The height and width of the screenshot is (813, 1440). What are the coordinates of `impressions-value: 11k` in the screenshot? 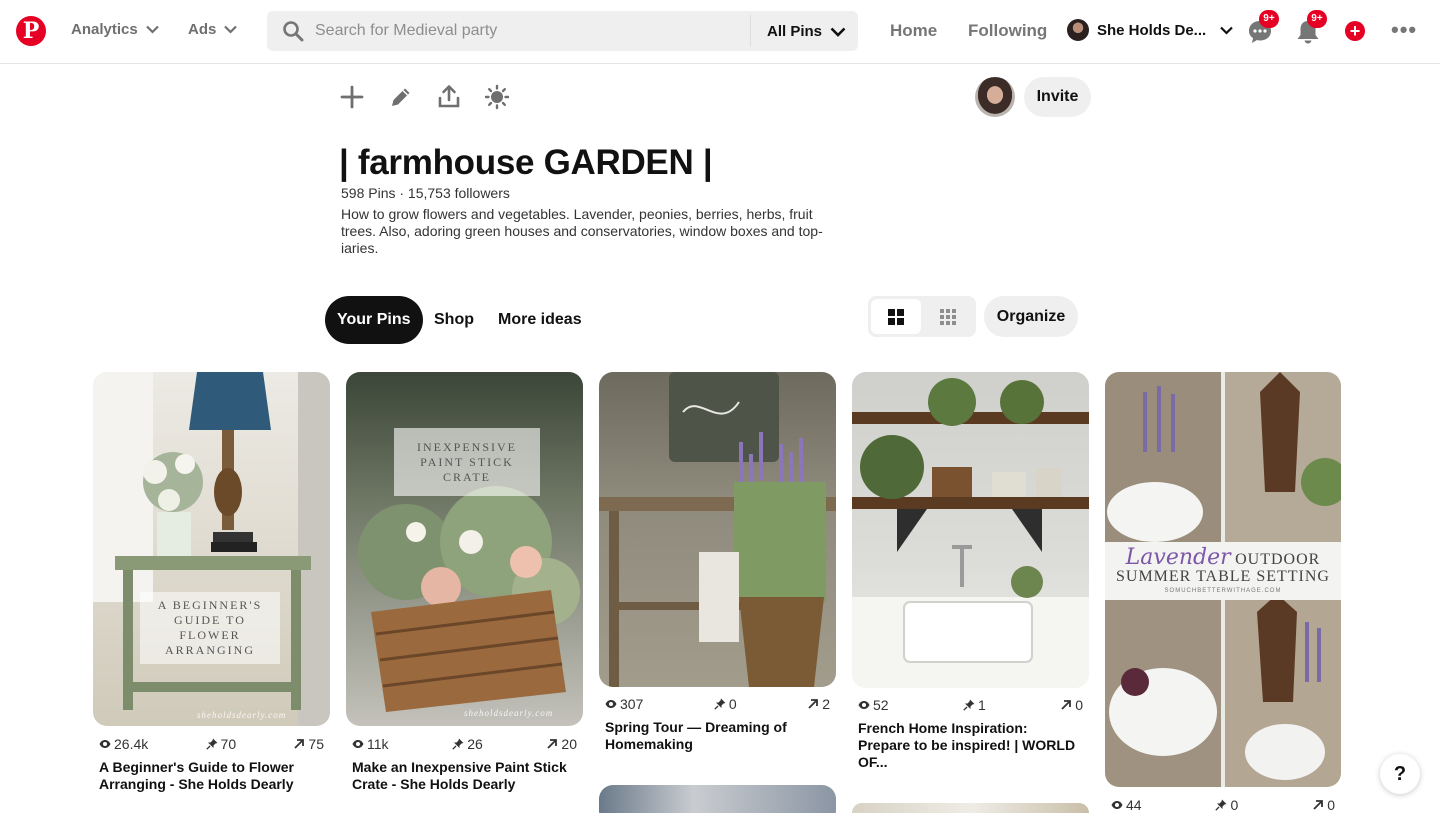 It's located at (378, 744).